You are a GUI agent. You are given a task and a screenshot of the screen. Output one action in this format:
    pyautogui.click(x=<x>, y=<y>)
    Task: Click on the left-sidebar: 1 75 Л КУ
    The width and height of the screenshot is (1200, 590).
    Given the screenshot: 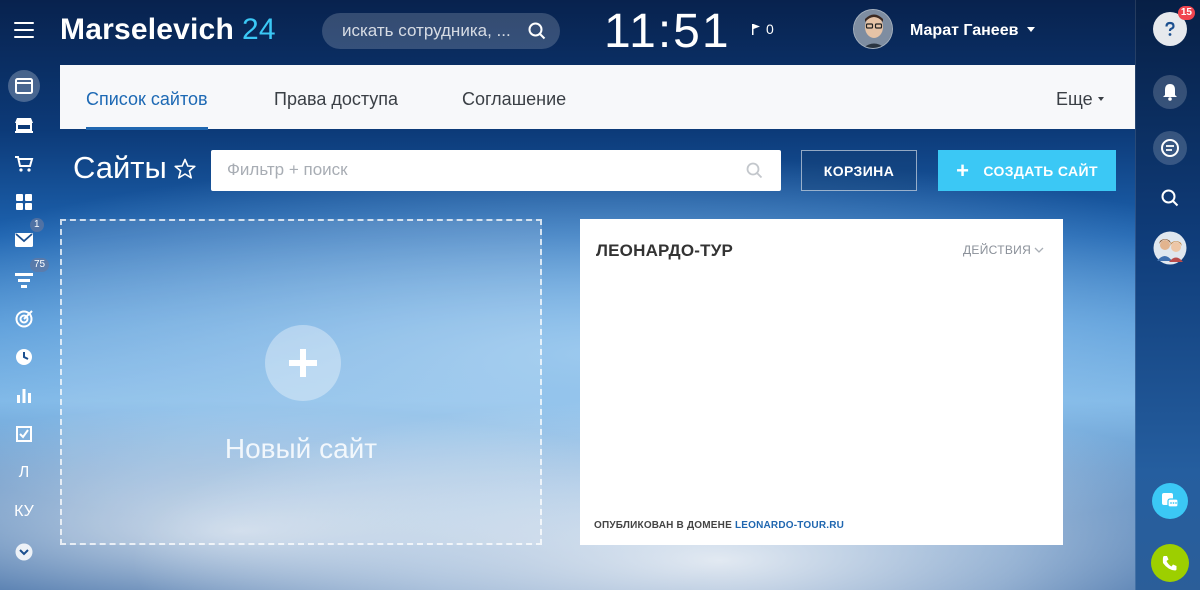 What is the action you would take?
    pyautogui.click(x=25, y=327)
    